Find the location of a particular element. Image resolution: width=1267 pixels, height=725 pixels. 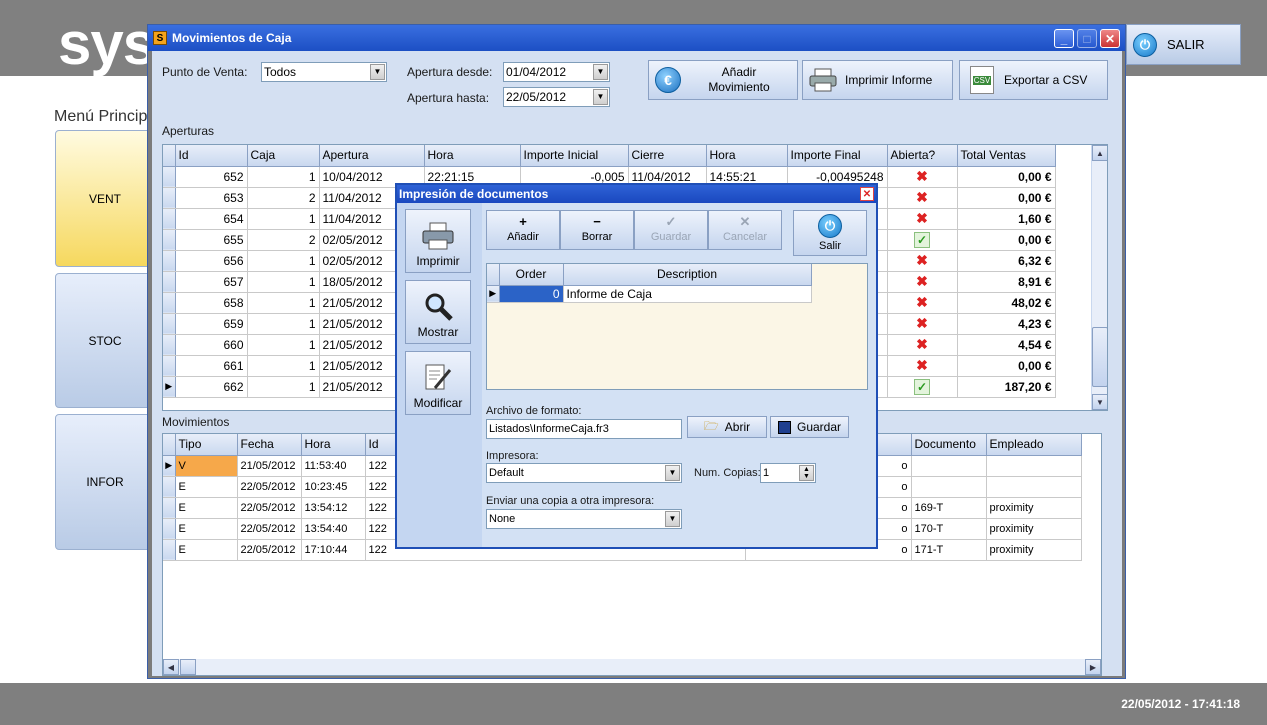

guardar-button: Guardar is located at coordinates (809, 427).